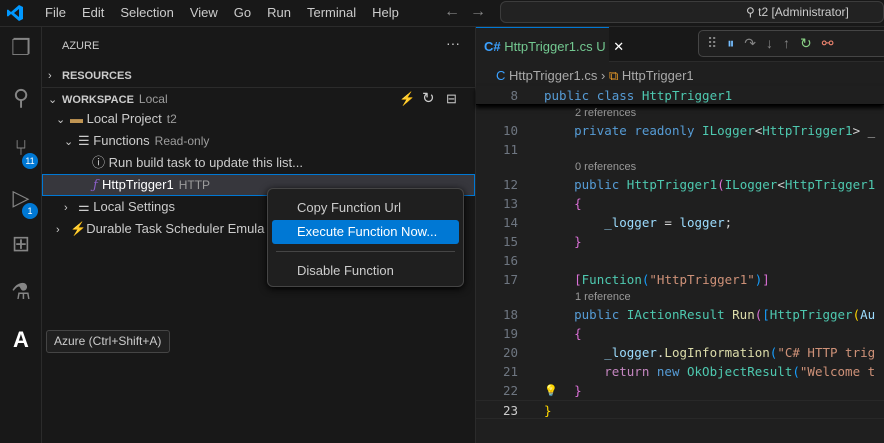 The width and height of the screenshot is (884, 443). Describe the element at coordinates (589, 130) in the screenshot. I see `code-token: private` at that location.